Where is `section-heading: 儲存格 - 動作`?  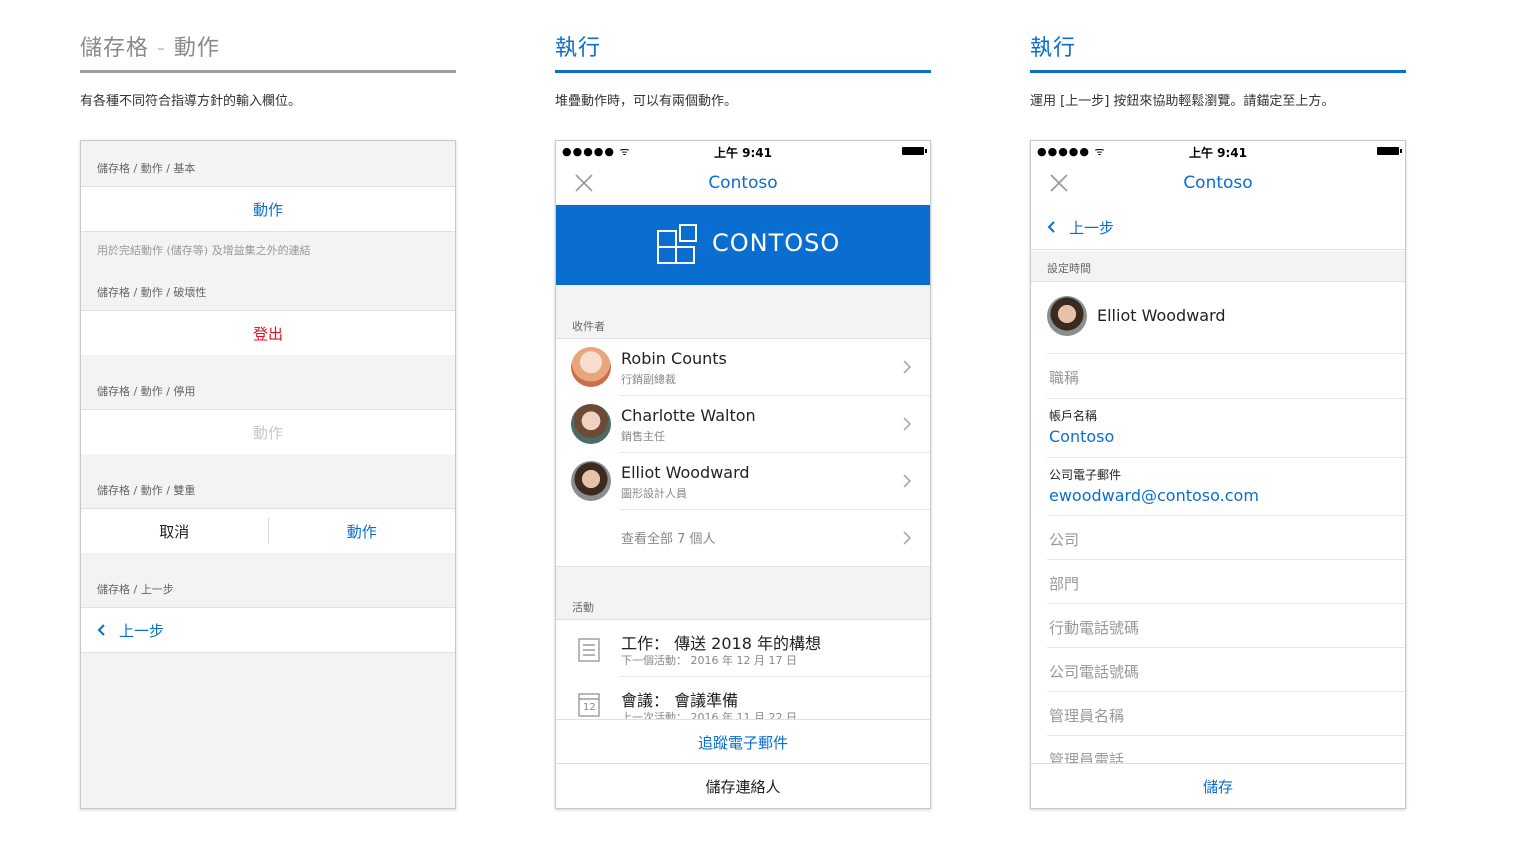
section-heading: 儲存格 - 動作 is located at coordinates (268, 51).